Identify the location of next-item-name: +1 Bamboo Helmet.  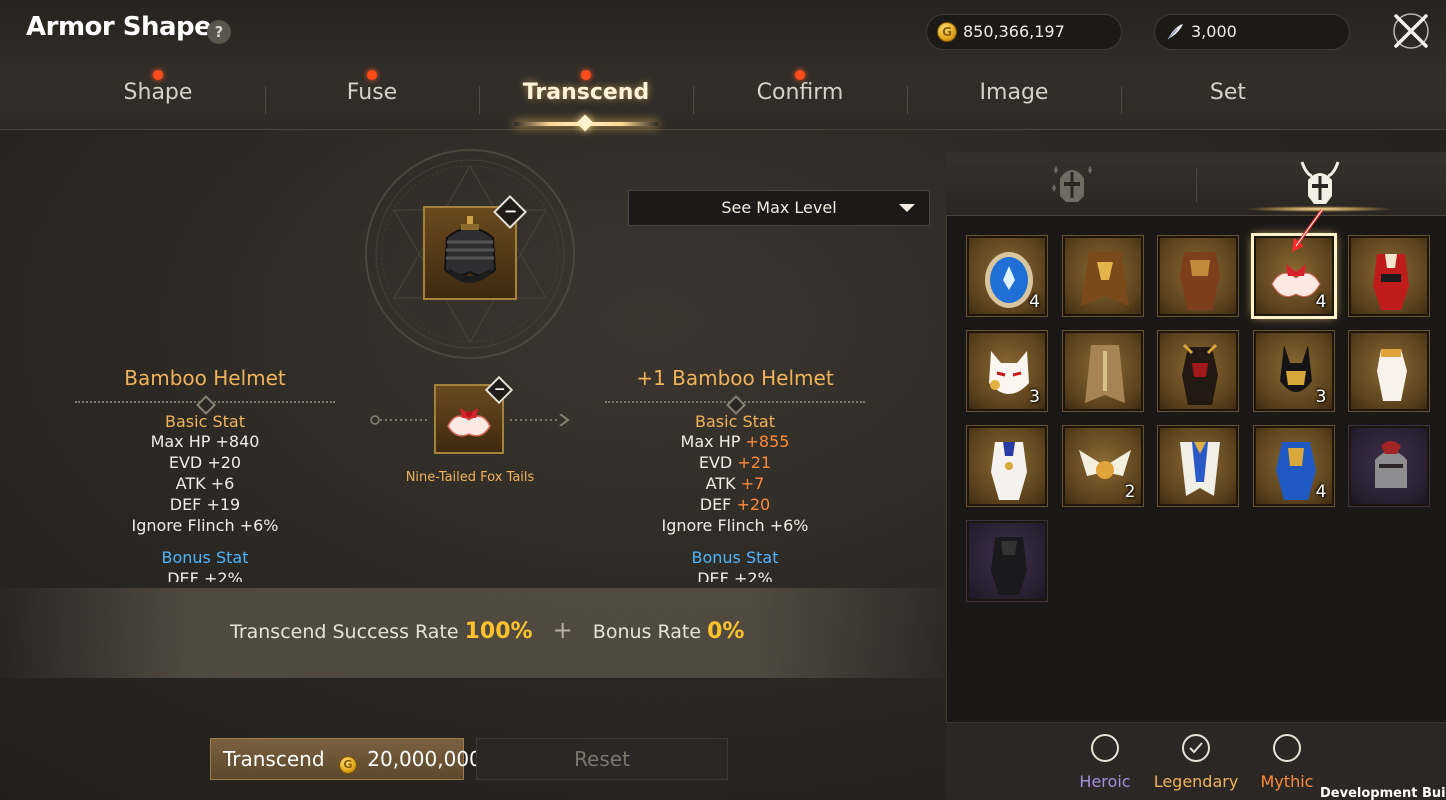
(735, 378).